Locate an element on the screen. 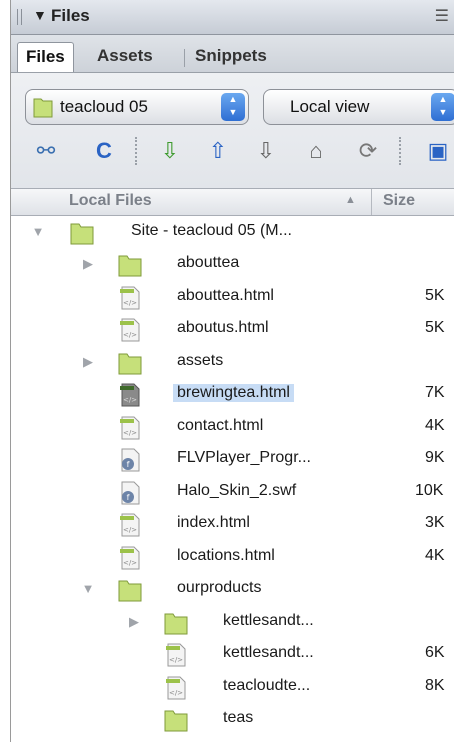  synchronize-icon: ⟳ is located at coordinates (368, 151).